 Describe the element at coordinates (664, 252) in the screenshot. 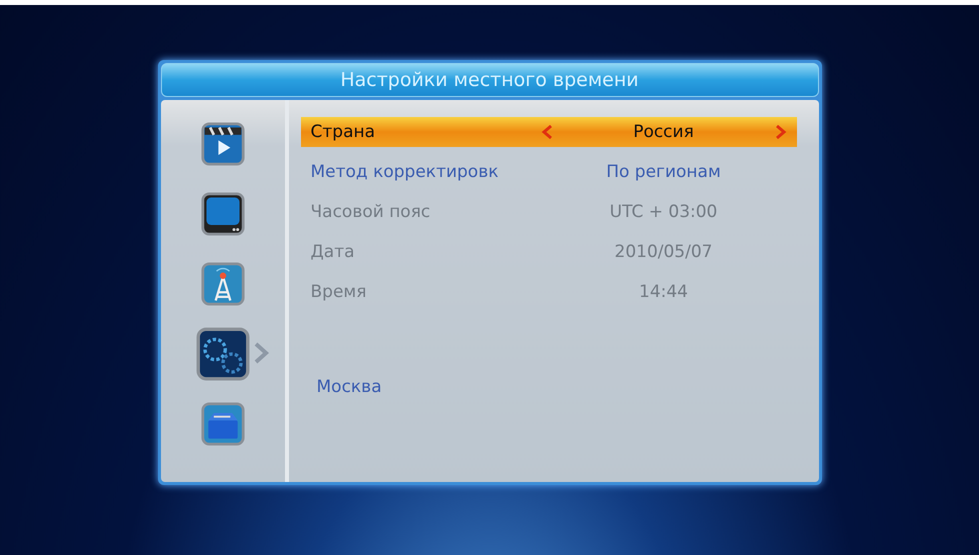

I see `setting-value: 2010/05/07` at that location.